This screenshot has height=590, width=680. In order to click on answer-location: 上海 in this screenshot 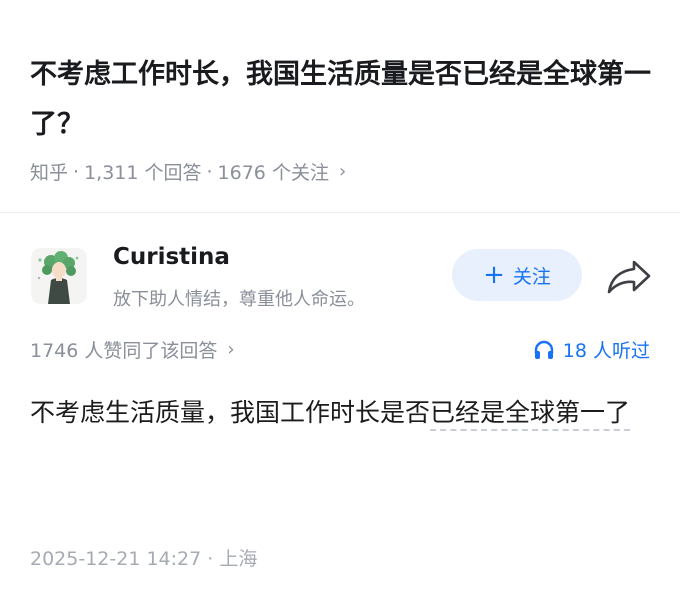, I will do `click(238, 559)`.